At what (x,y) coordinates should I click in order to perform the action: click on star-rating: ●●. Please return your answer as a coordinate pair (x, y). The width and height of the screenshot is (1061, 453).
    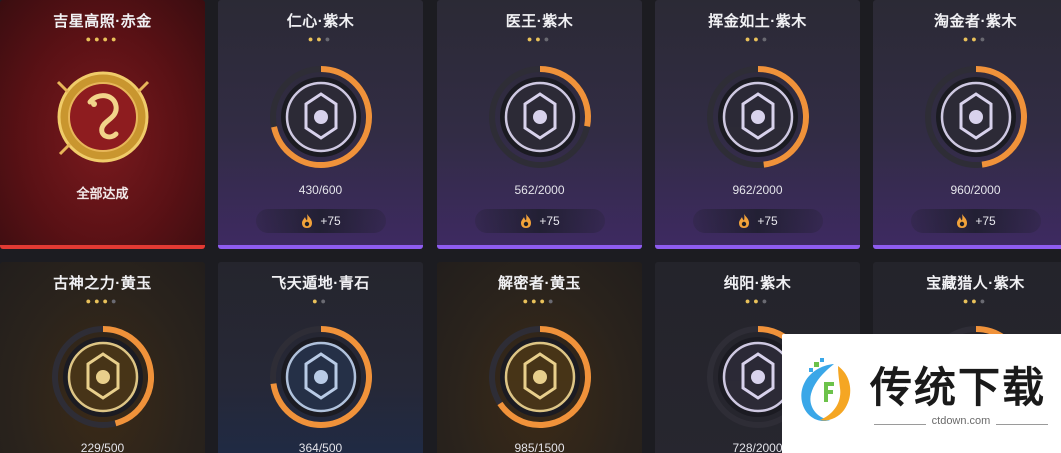
    Looking at the image, I should click on (320, 301).